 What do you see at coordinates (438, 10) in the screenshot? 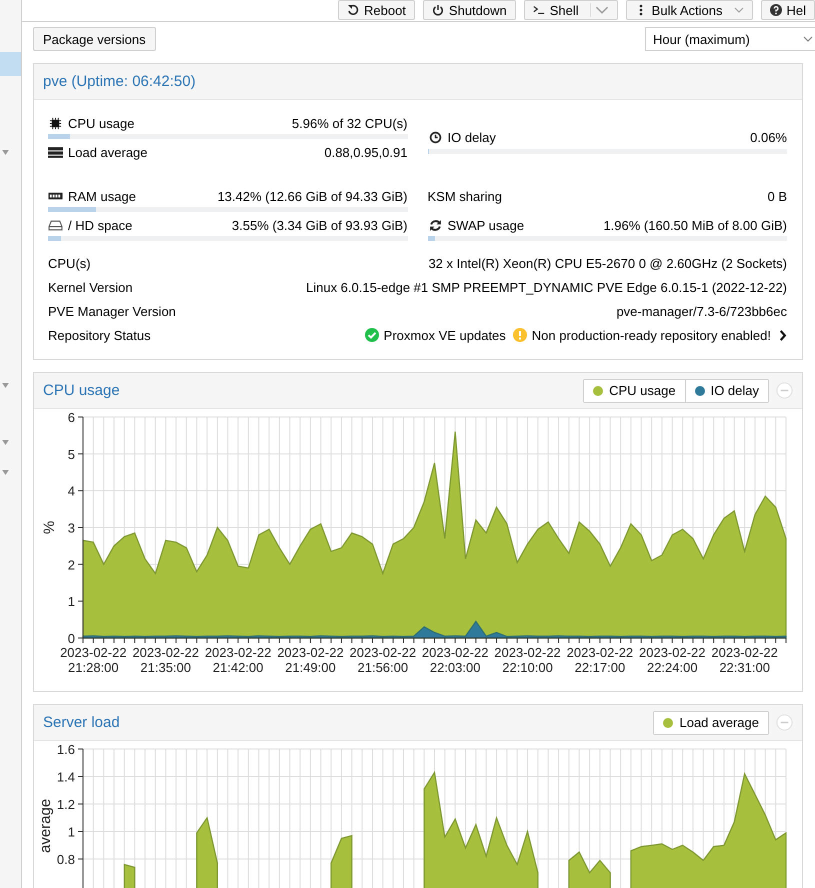
I see `power-icon` at bounding box center [438, 10].